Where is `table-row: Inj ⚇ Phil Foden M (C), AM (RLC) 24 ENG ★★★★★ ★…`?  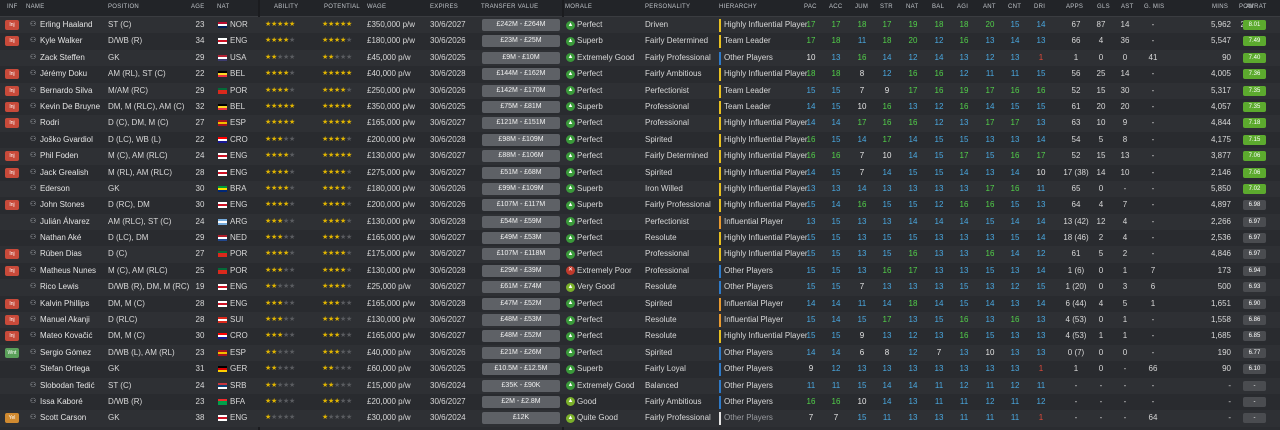 table-row: Inj ⚇ Phil Foden M (C), AM (RLC) 24 ENG ★★★★★ ★… is located at coordinates (640, 156).